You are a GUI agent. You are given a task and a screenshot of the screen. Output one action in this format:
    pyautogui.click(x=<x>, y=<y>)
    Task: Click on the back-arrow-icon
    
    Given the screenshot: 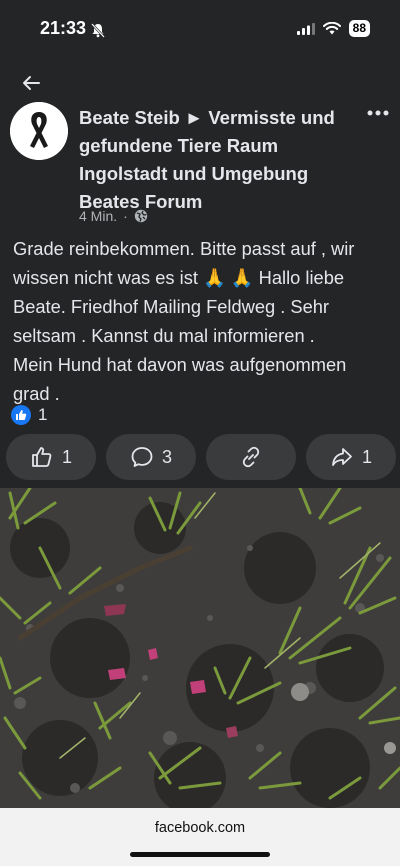 What is the action you would take?
    pyautogui.click(x=31, y=83)
    